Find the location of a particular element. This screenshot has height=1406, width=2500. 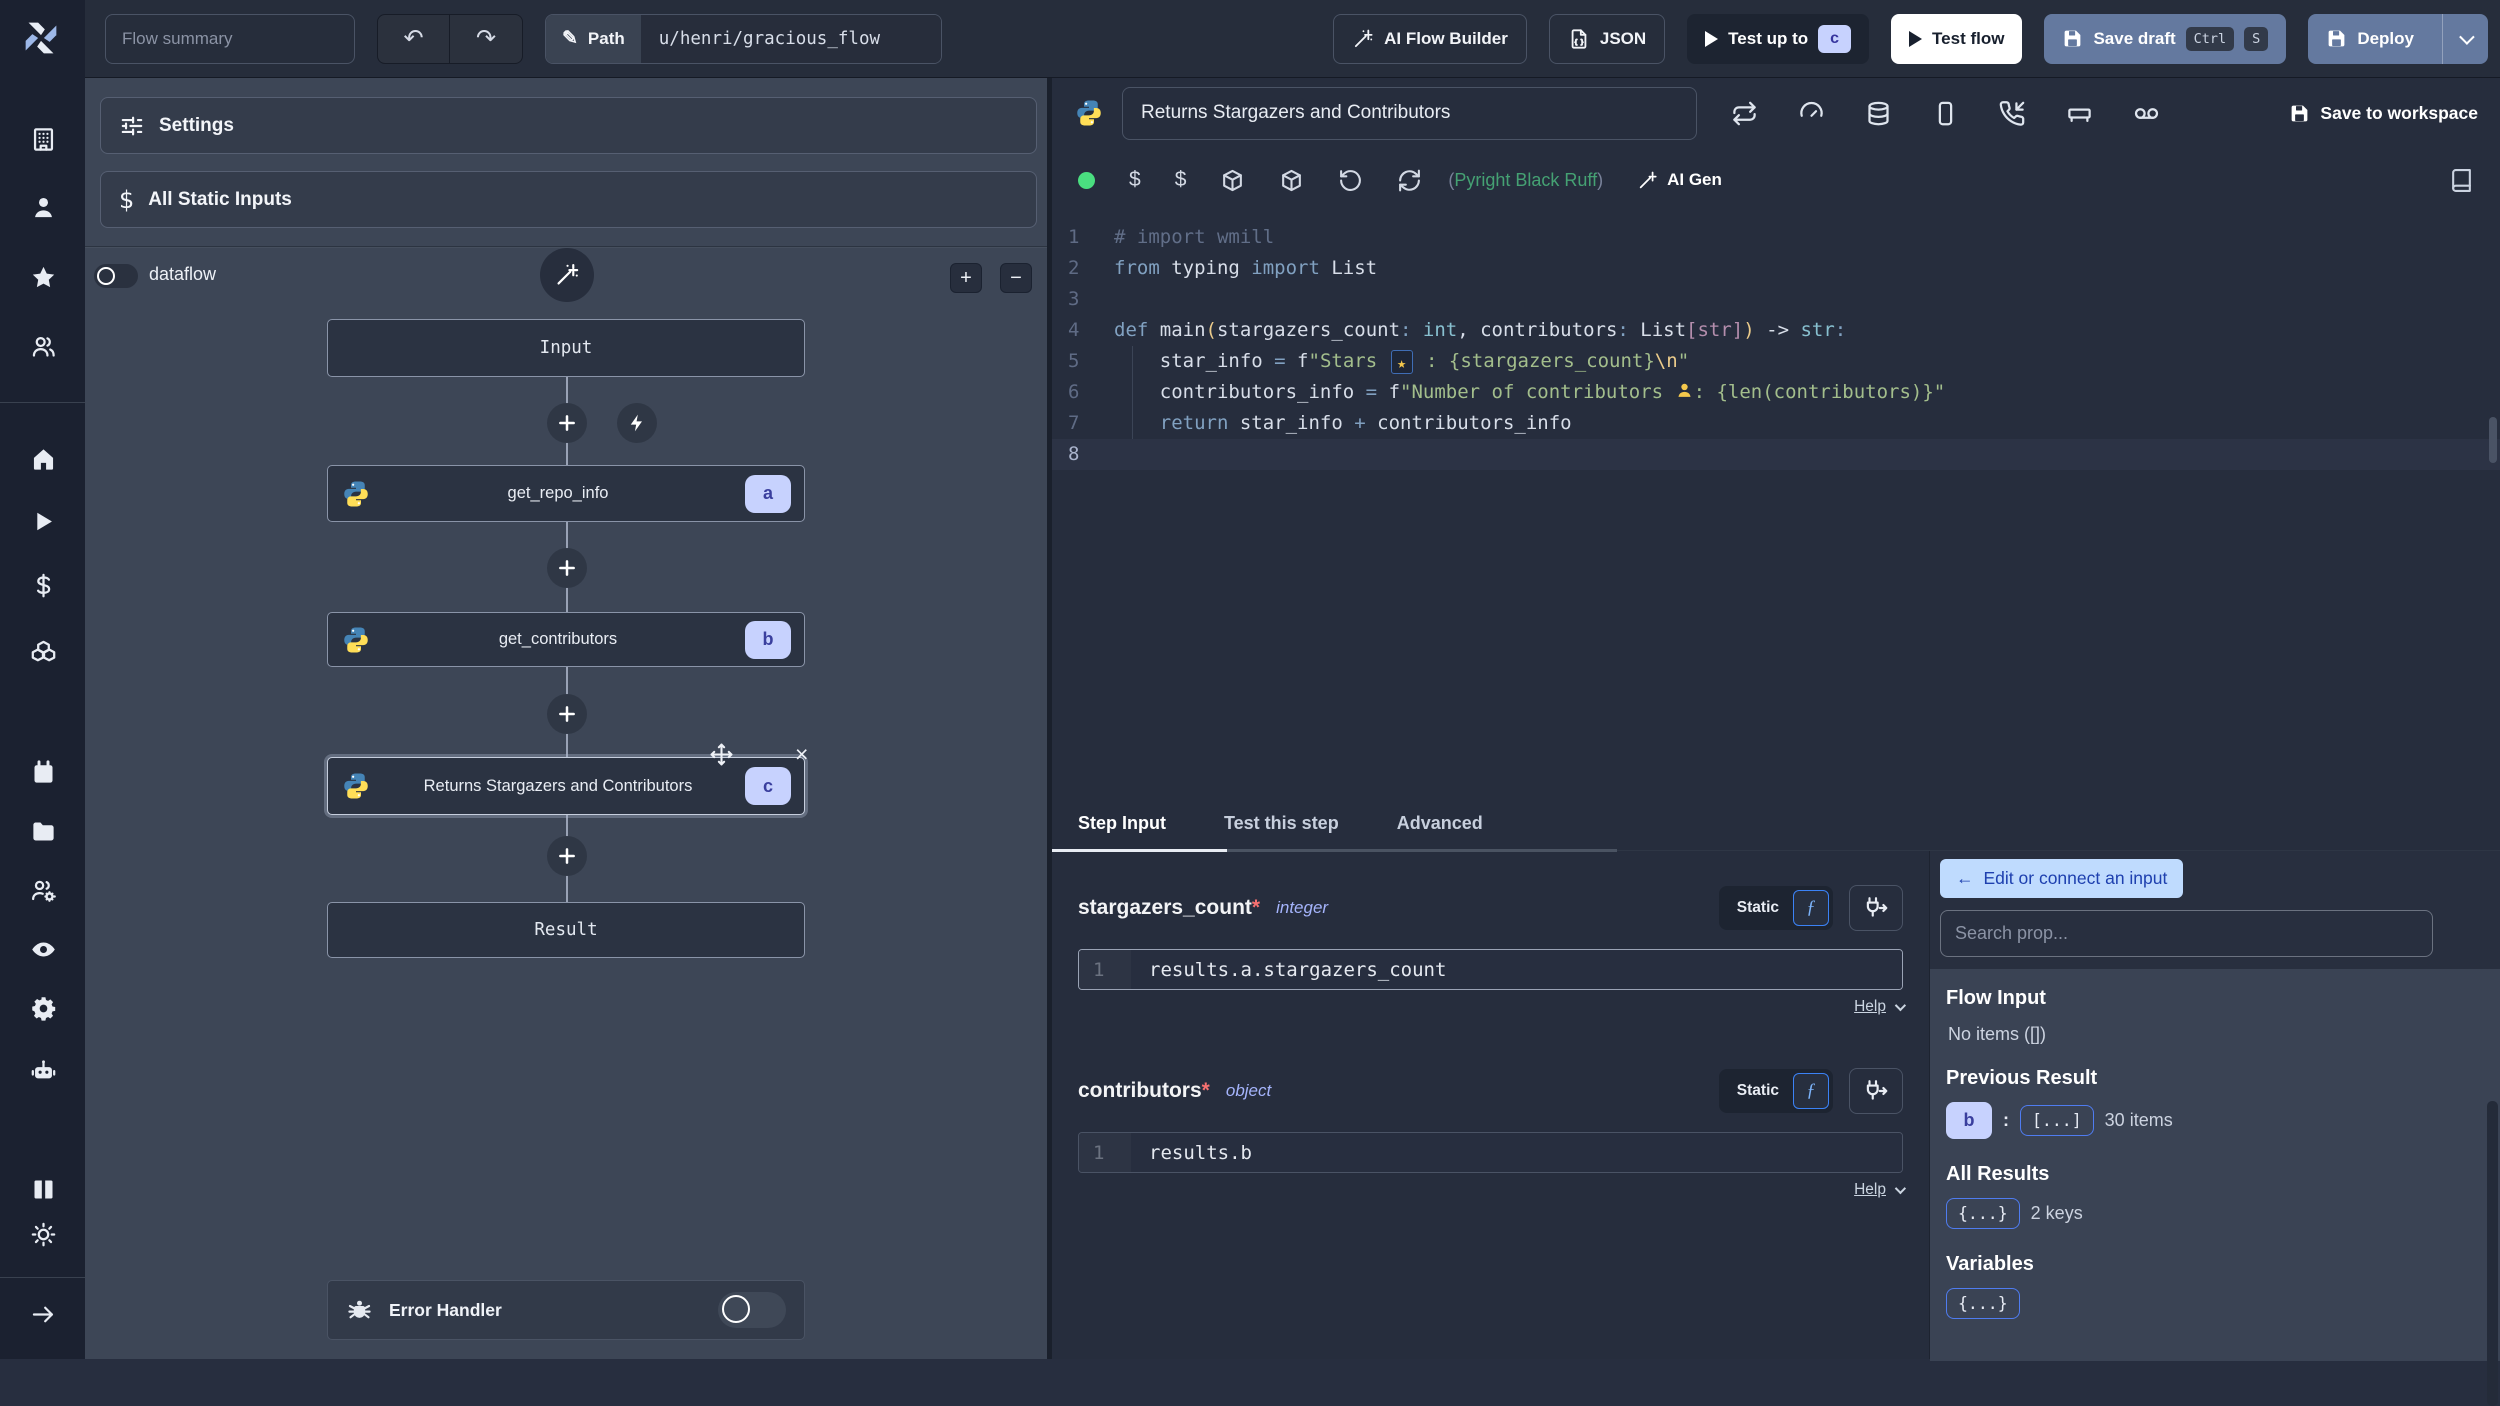

sidebar-gear-icon is located at coordinates (43, 1008).